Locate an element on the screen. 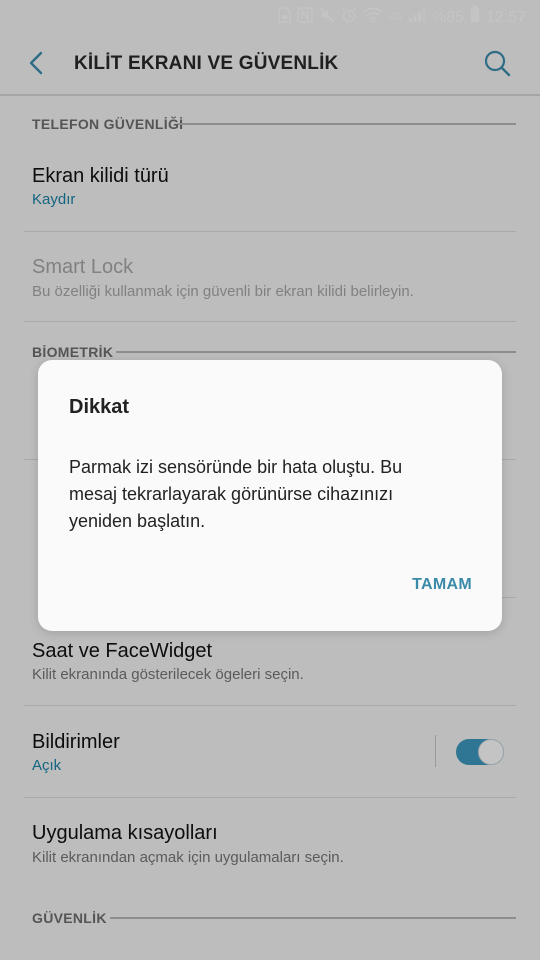 This screenshot has width=540, height=960. dialog-title: Dikkat is located at coordinates (99, 407).